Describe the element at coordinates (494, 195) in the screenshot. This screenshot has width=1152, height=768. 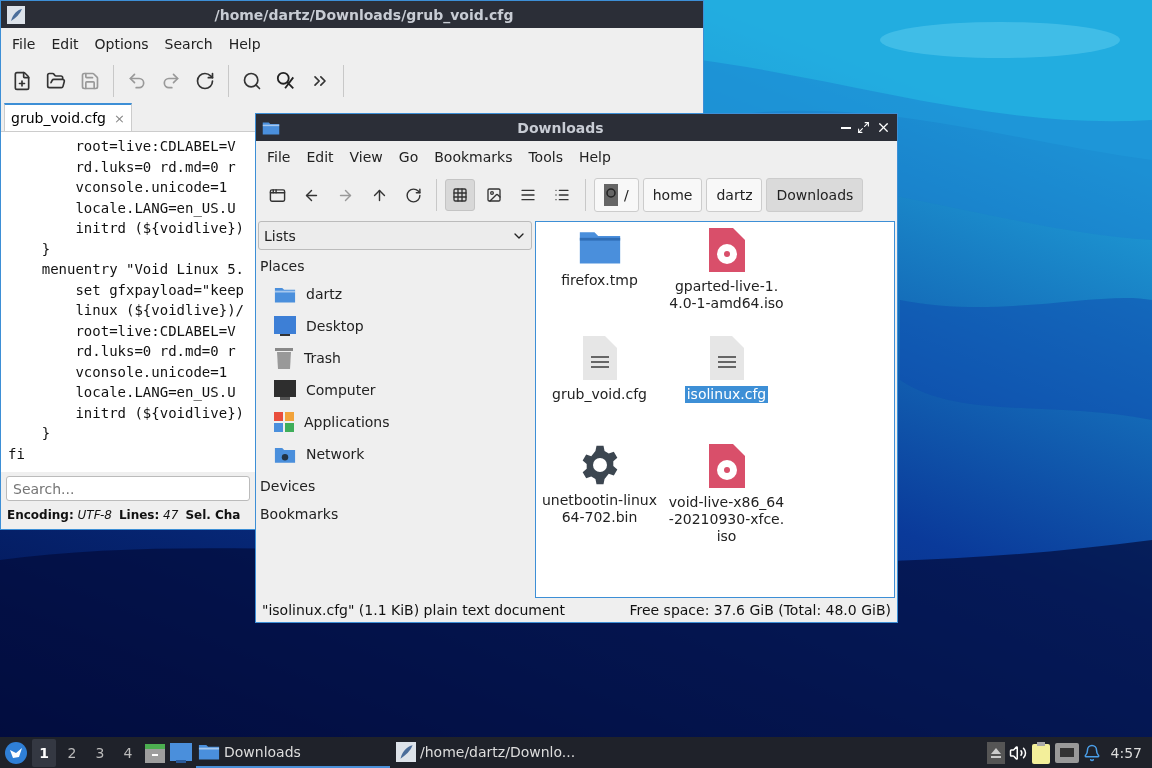
I see `image-icon` at that location.